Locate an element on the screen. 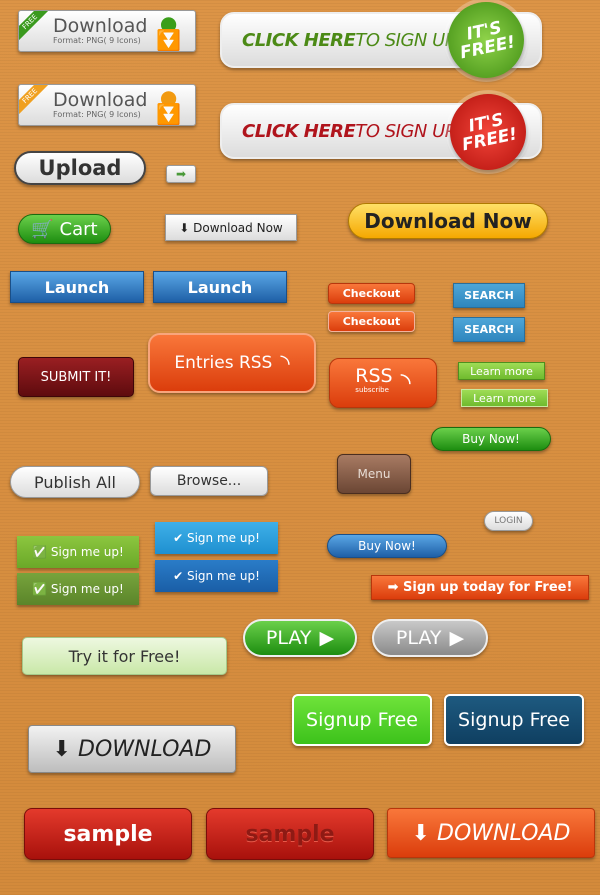 Image resolution: width=600 pixels, height=895 pixels. buy-now-blue-button: Buy Now! is located at coordinates (387, 546).